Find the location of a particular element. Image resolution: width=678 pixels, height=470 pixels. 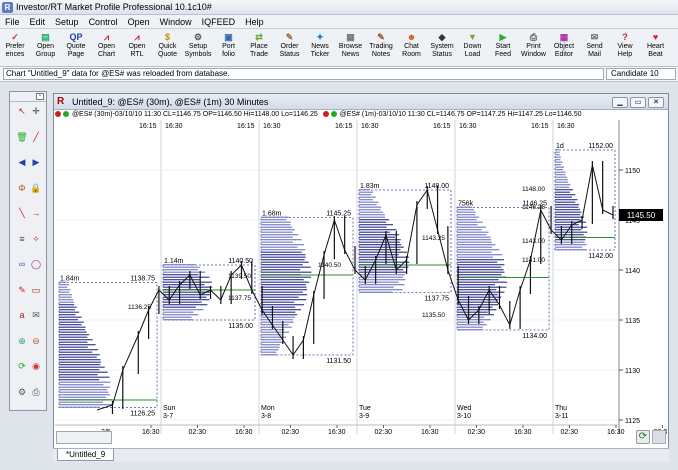

profile-high-label: 1138.75 is located at coordinates (142, 279).